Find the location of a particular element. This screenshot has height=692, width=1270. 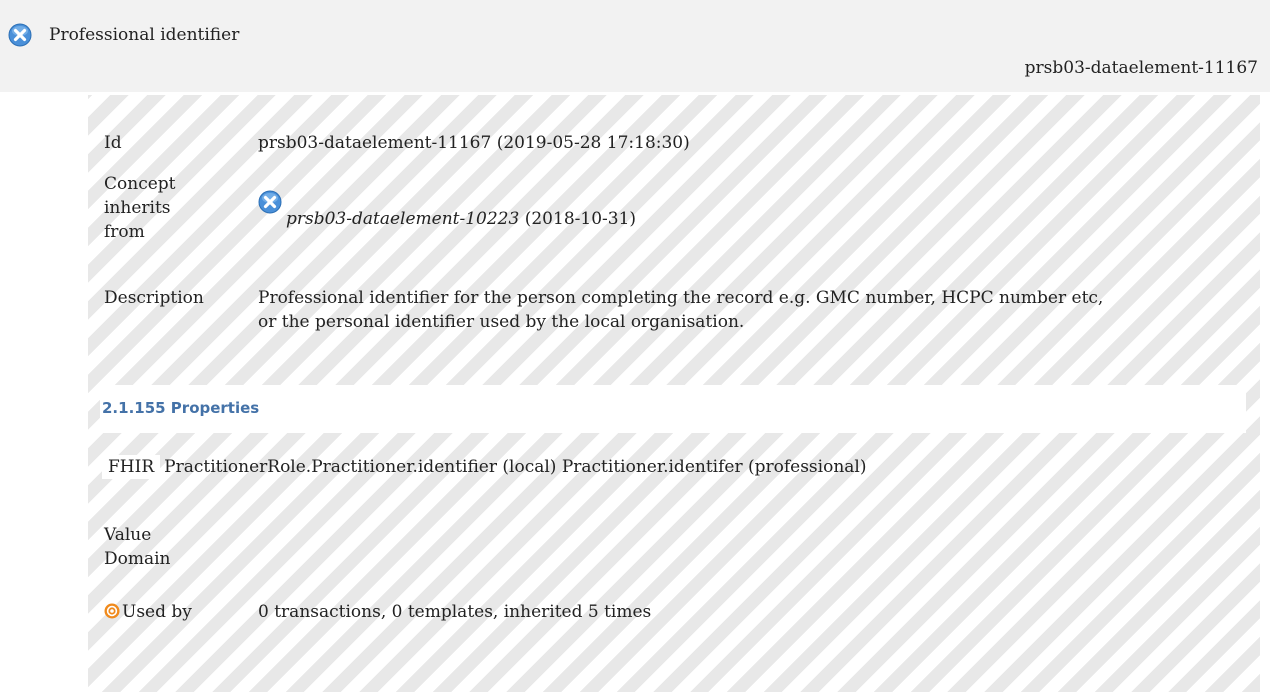

value-domain-label: Value Domain is located at coordinates (137, 547).